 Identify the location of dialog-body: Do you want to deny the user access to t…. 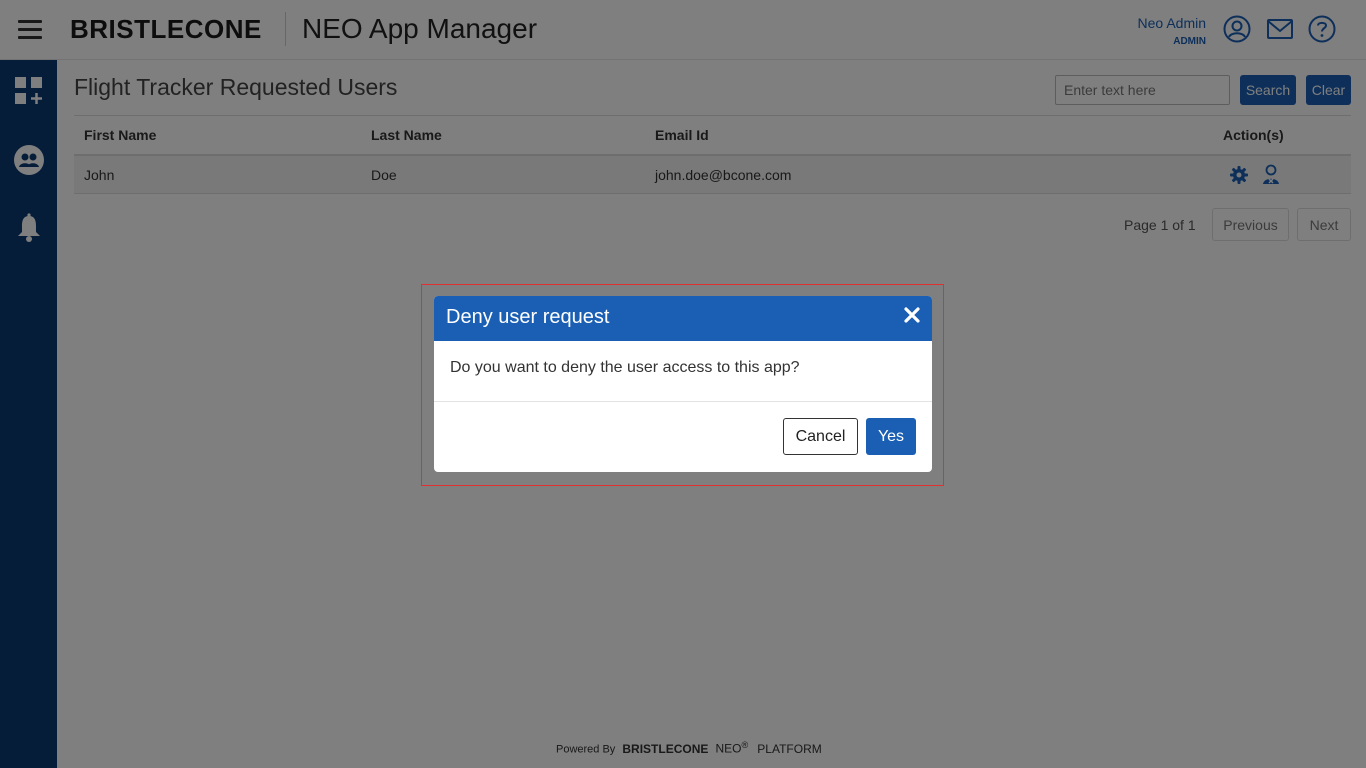
(683, 371).